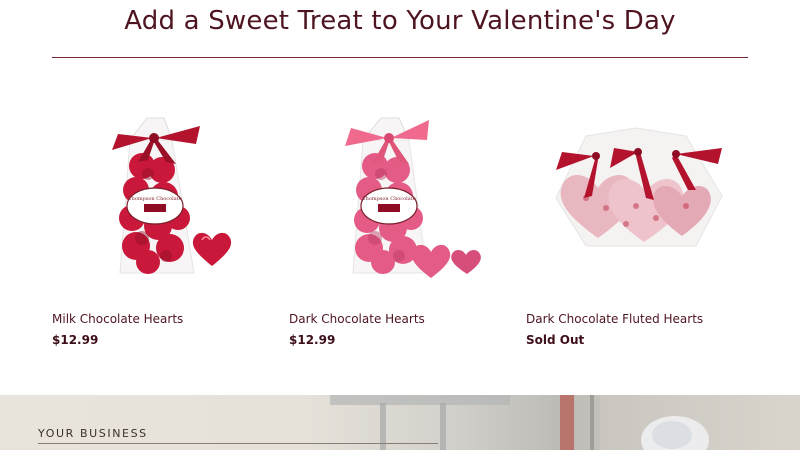 The image size is (800, 450). I want to click on product-name: Dark Chocolate Hearts, so click(357, 319).